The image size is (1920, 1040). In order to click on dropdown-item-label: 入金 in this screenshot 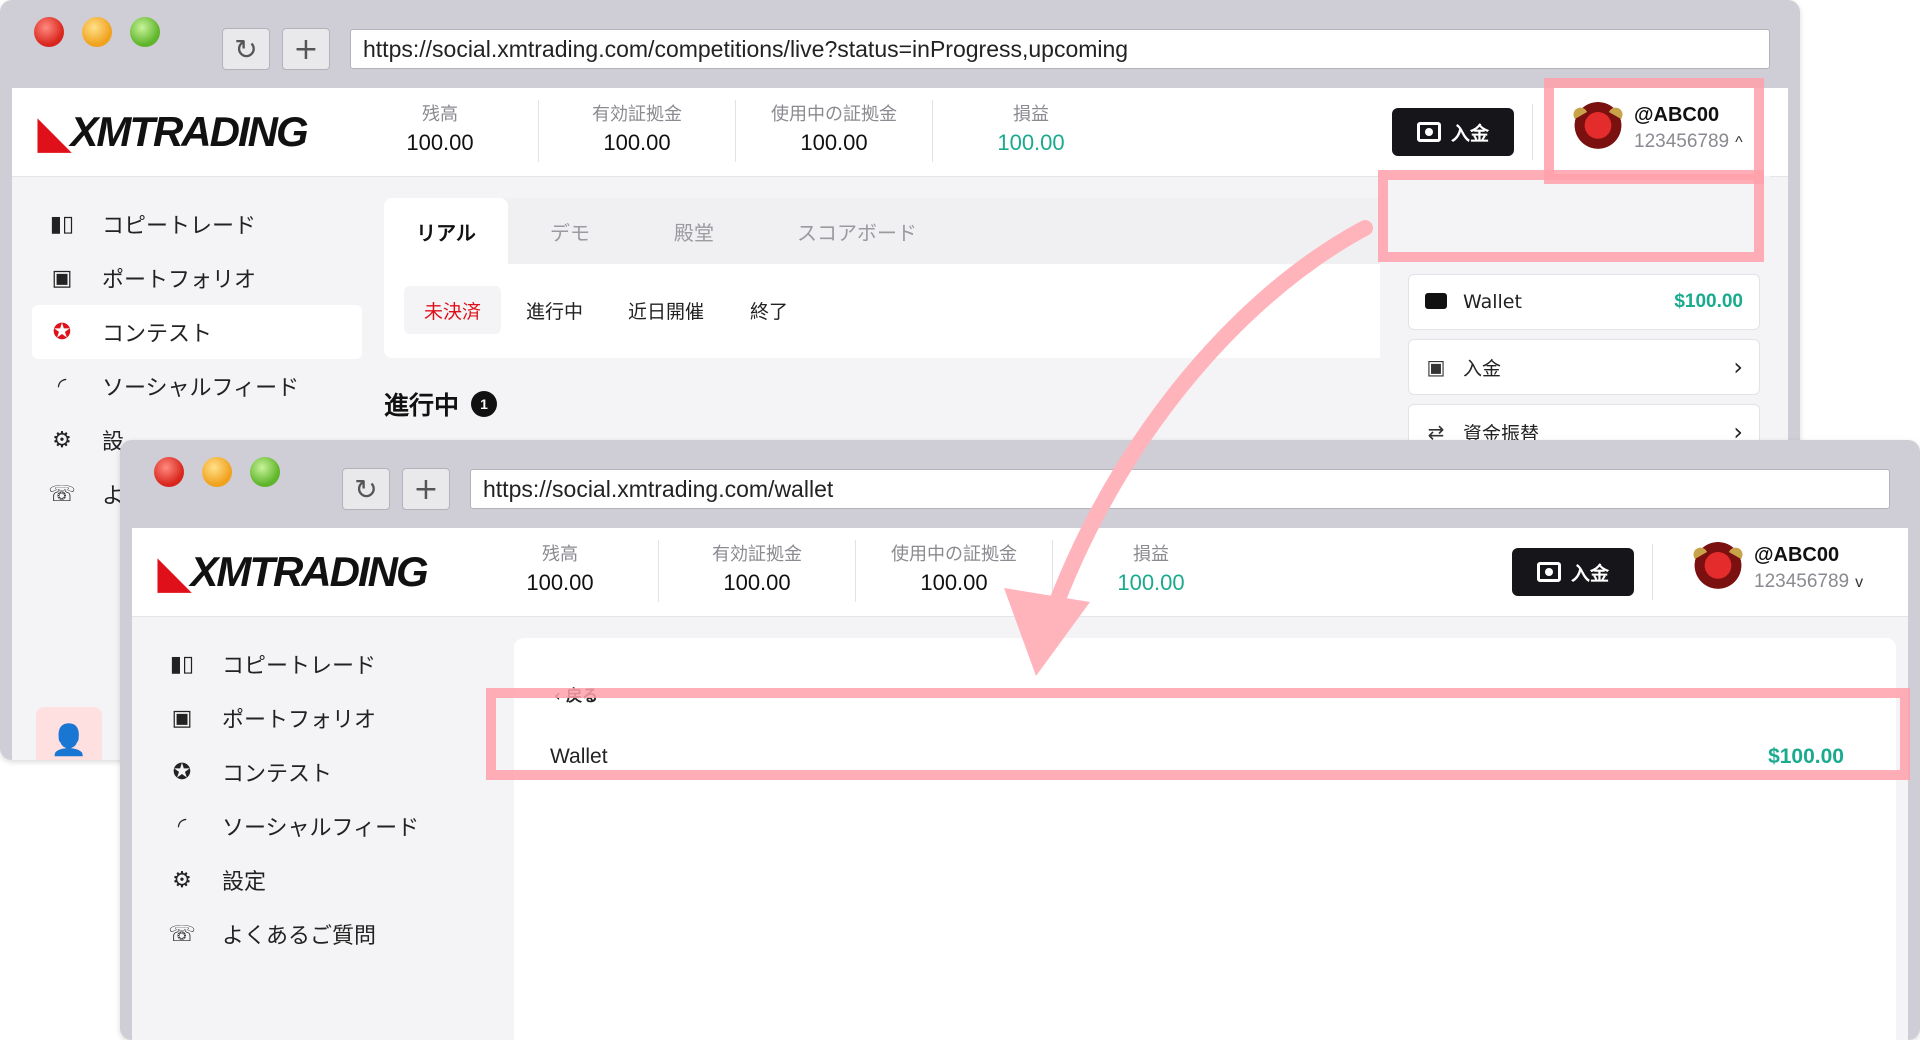, I will do `click(1482, 368)`.